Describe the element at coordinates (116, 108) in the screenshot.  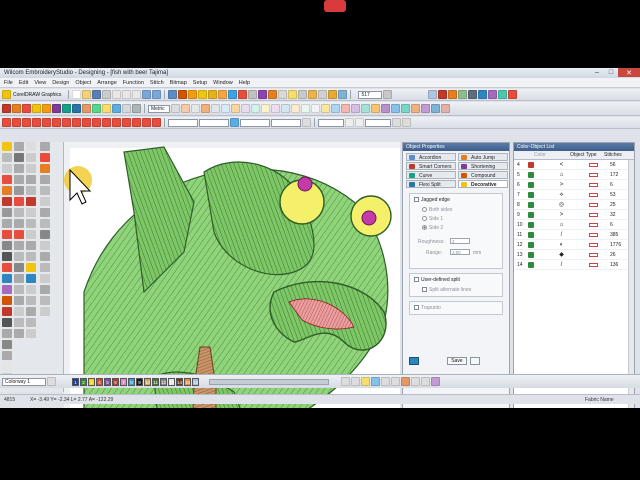
I see `backstitch-icon` at that location.